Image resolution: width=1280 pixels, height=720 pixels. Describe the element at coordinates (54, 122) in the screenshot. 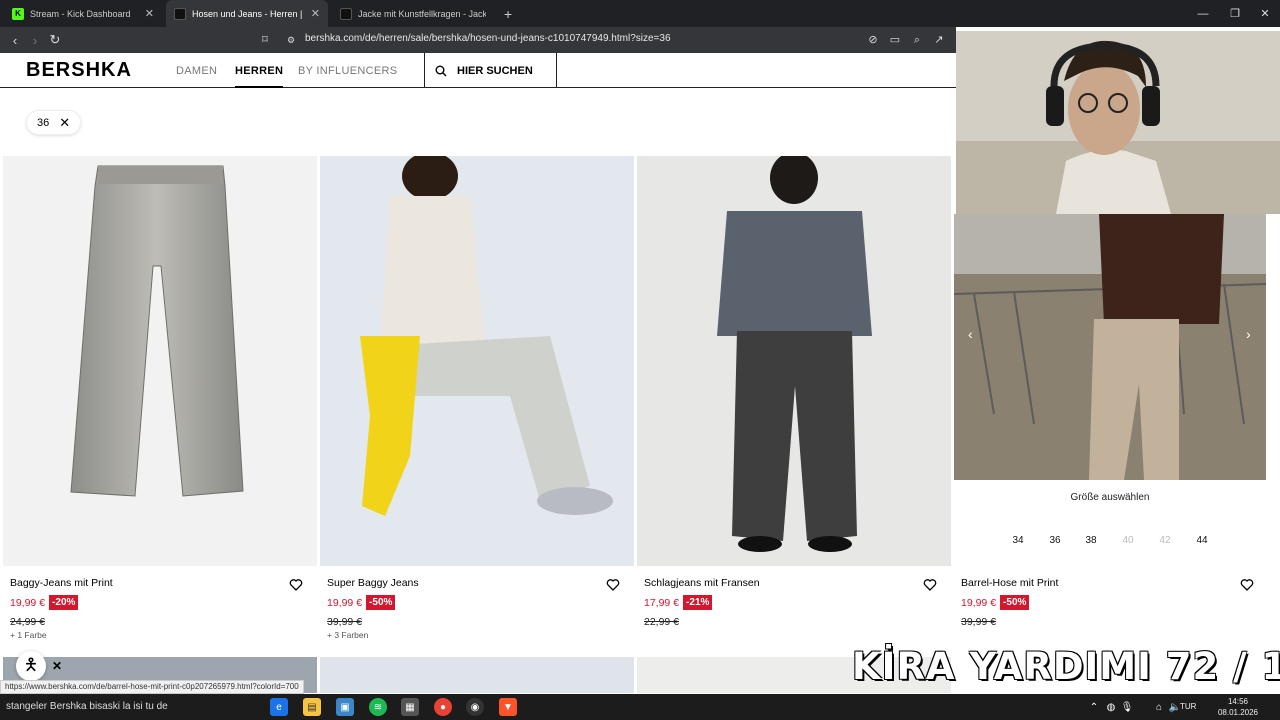

I see `size-filter-chip: 36 ✕` at that location.